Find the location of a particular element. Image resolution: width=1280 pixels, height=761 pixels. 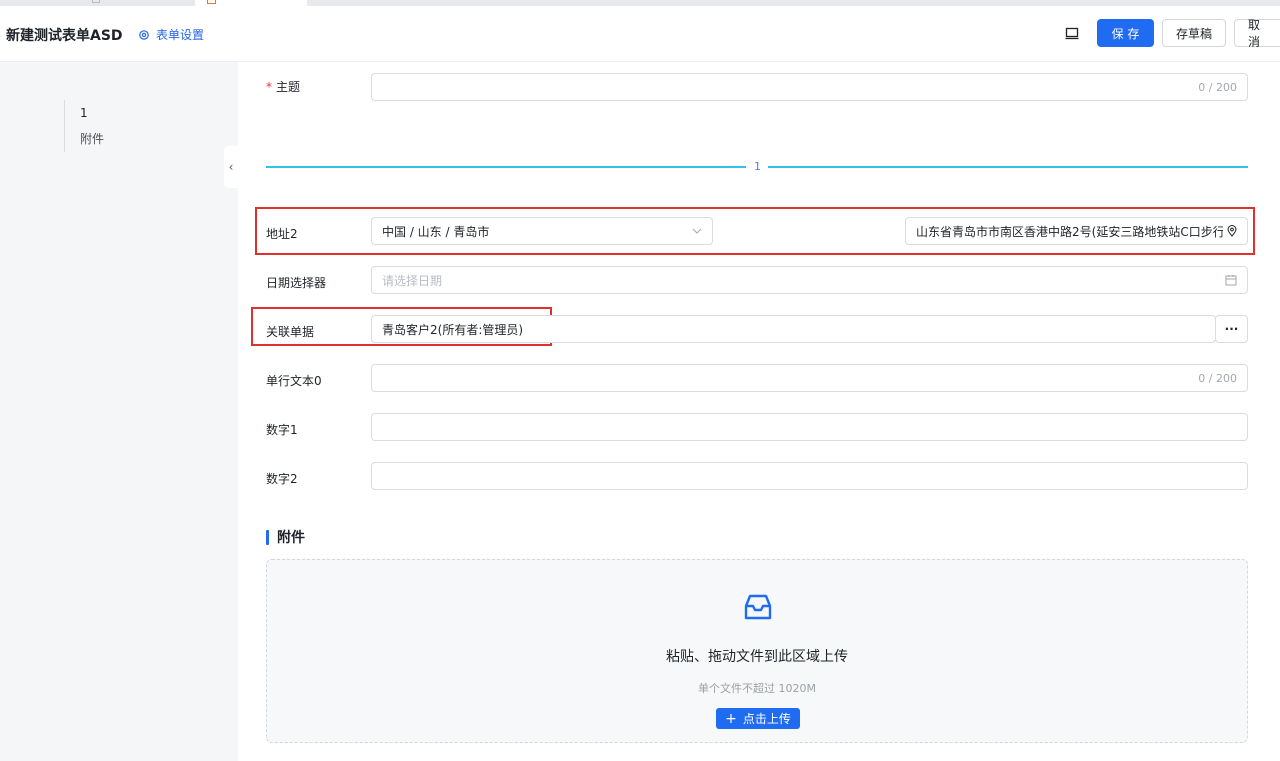

subject-label: * 主题 is located at coordinates (283, 87).